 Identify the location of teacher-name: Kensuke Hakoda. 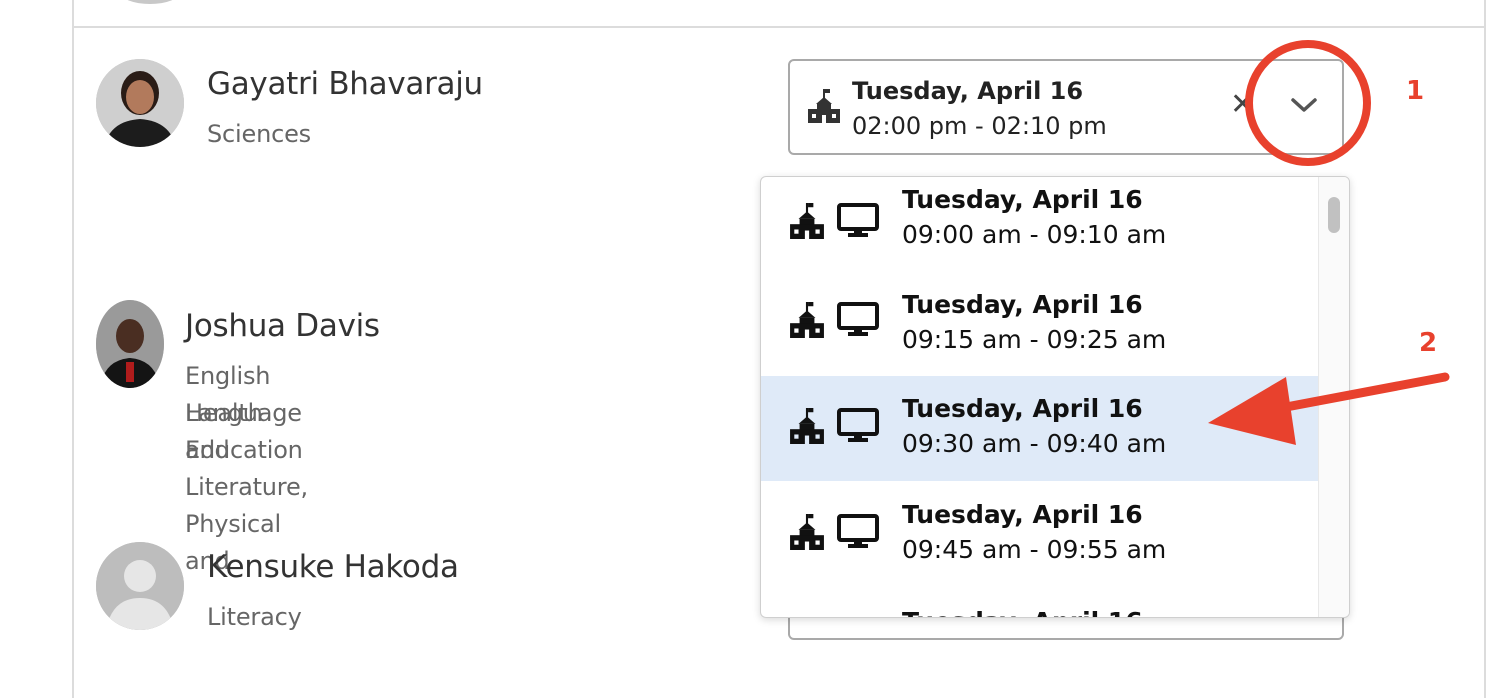
(333, 567).